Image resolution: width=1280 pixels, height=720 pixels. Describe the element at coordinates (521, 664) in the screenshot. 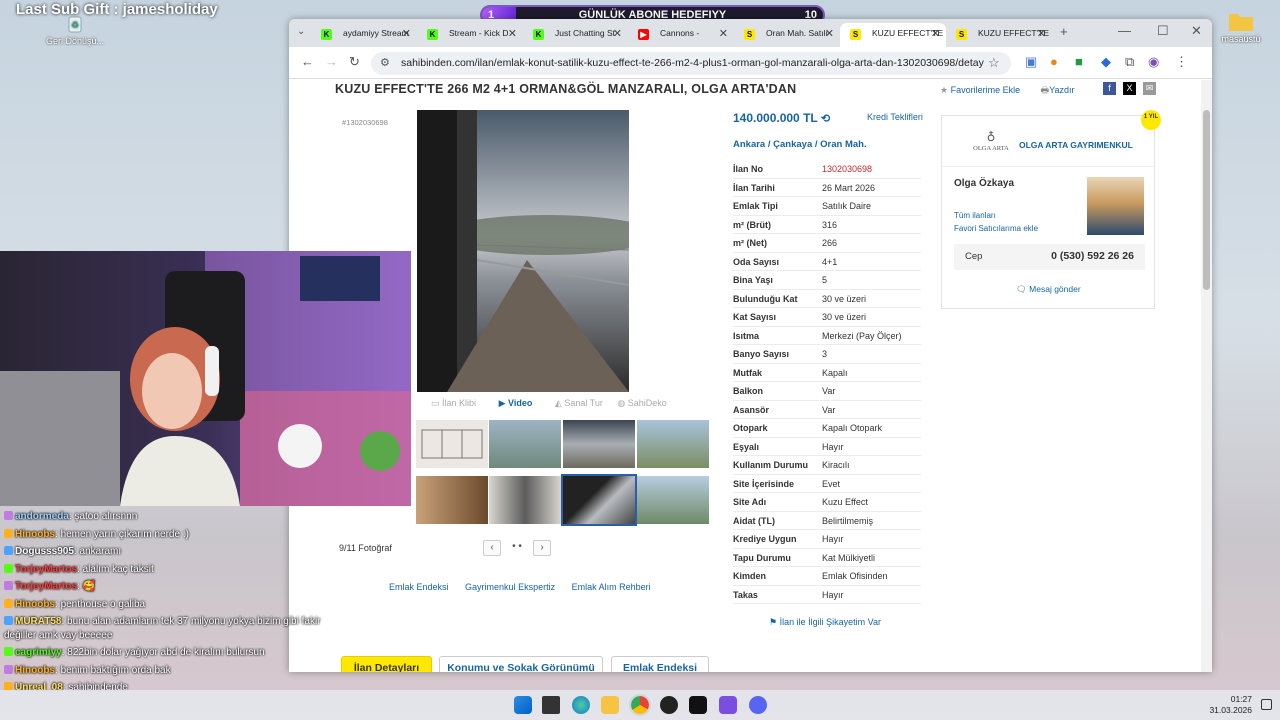

I see `tab-konum: Konumu ve Sokak Görünümü` at that location.